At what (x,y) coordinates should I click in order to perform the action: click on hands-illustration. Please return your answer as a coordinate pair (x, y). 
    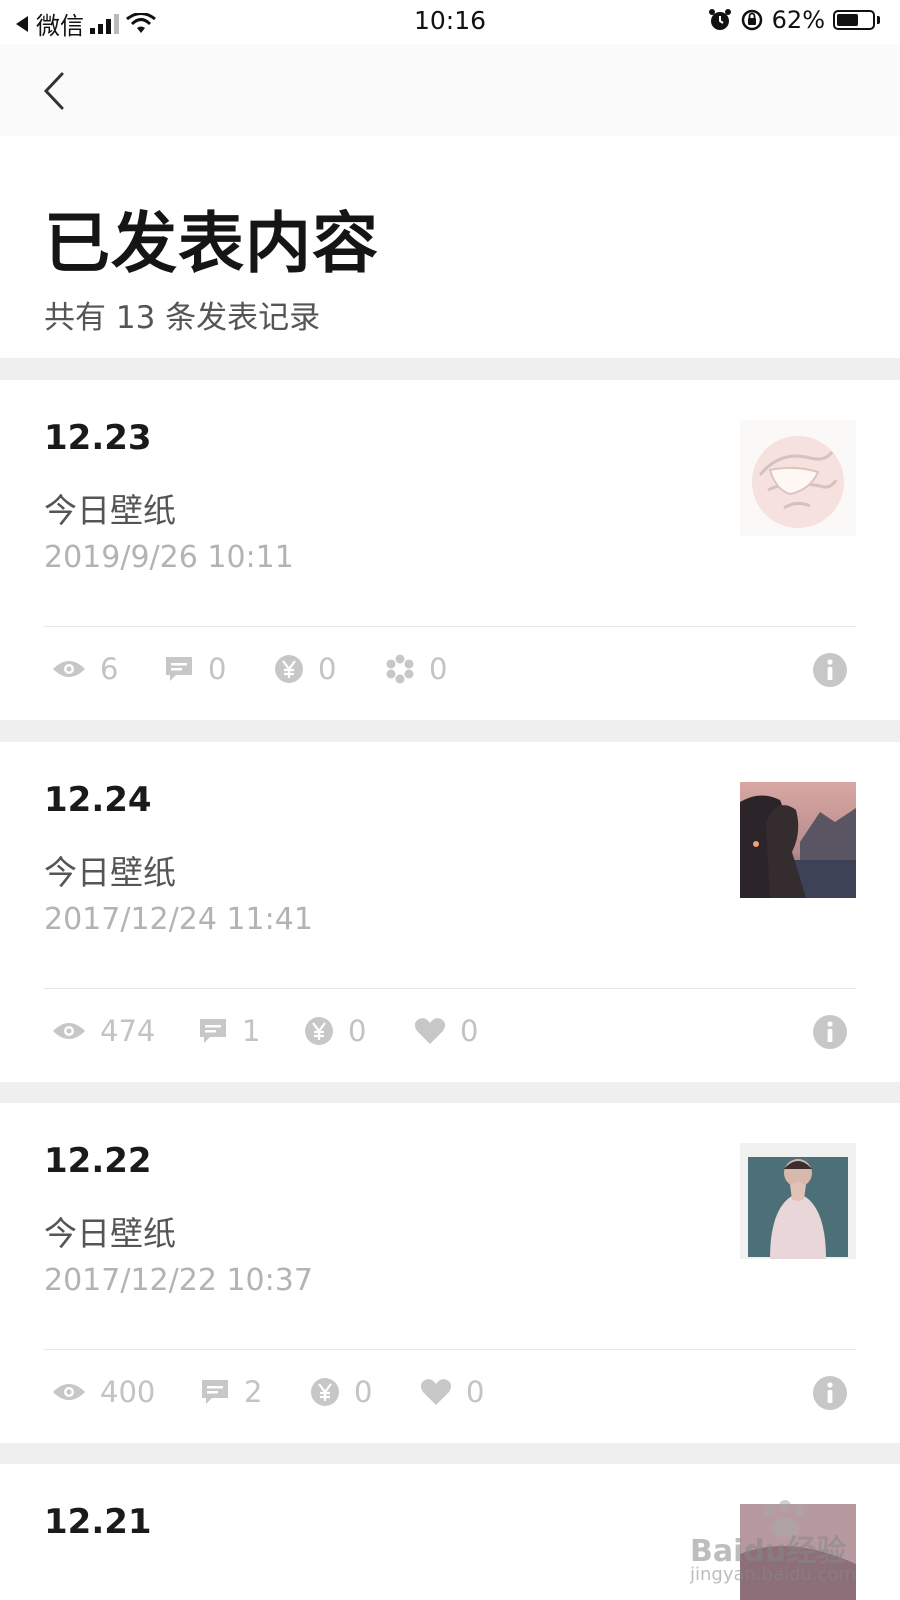
    Looking at the image, I should click on (798, 478).